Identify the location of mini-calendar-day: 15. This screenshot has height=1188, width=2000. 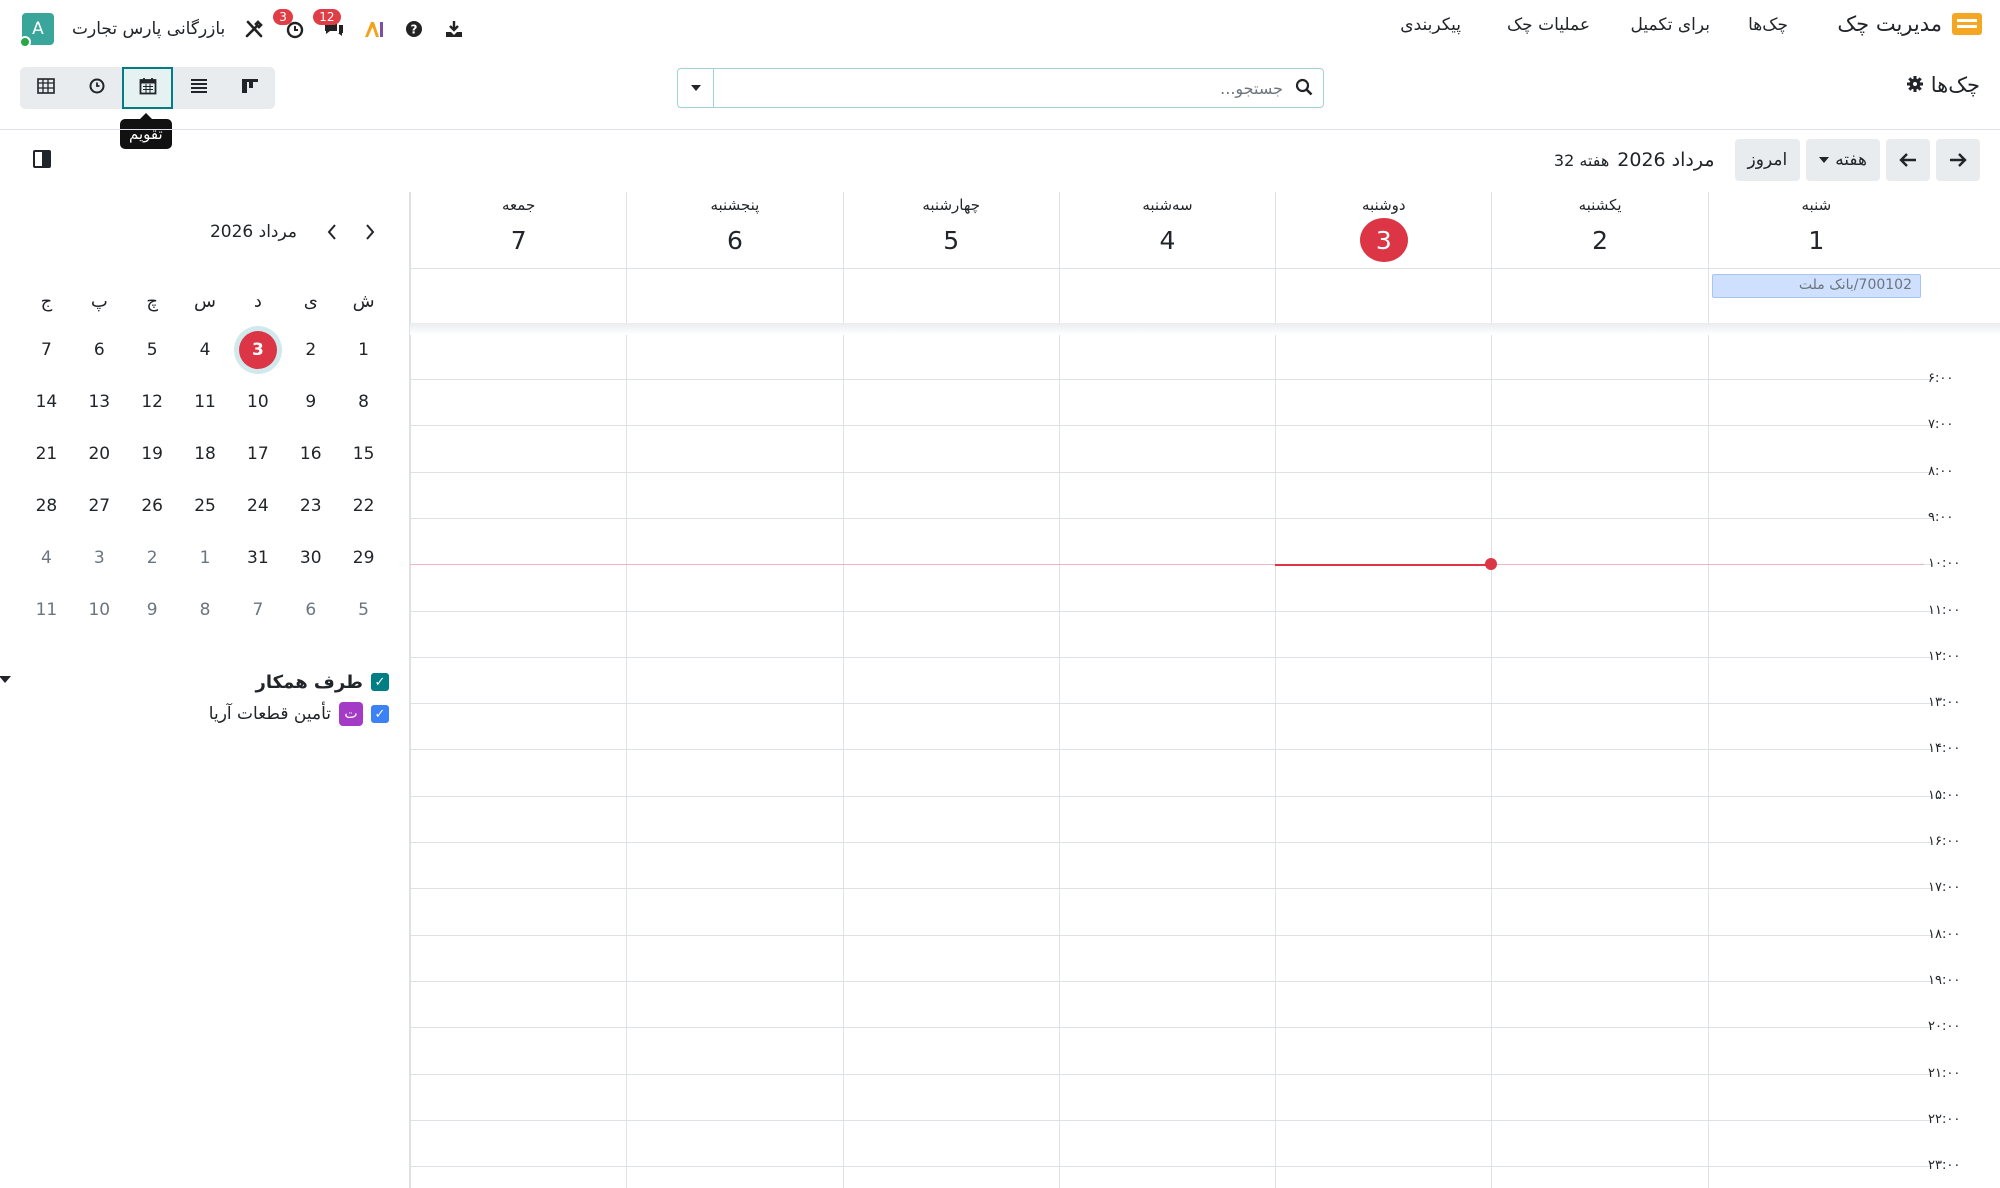
(363, 454).